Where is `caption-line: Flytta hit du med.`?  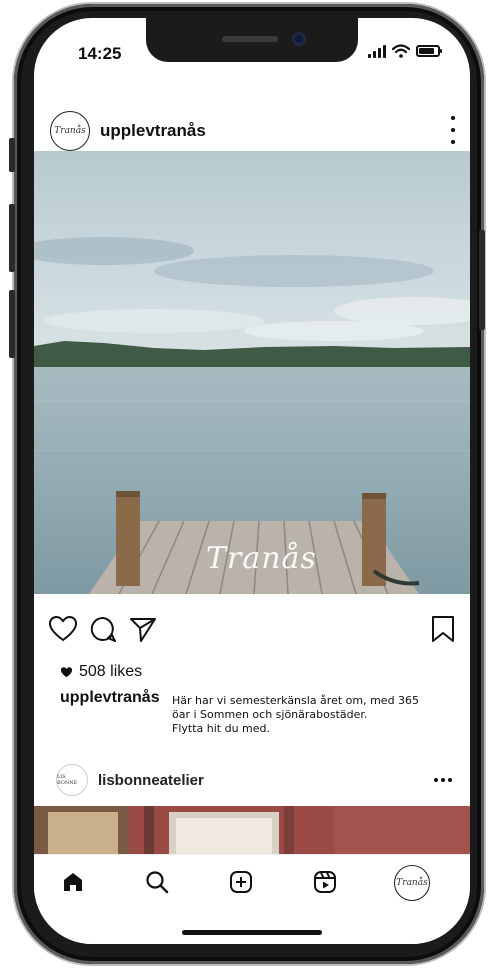 caption-line: Flytta hit du med. is located at coordinates (221, 728).